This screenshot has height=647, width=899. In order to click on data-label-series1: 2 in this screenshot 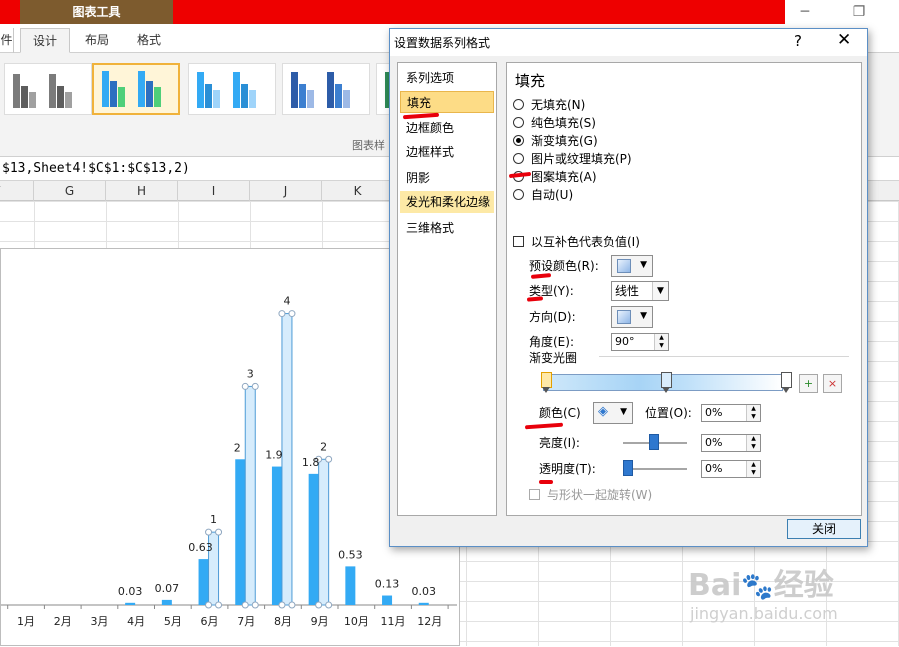, I will do `click(237, 447)`.